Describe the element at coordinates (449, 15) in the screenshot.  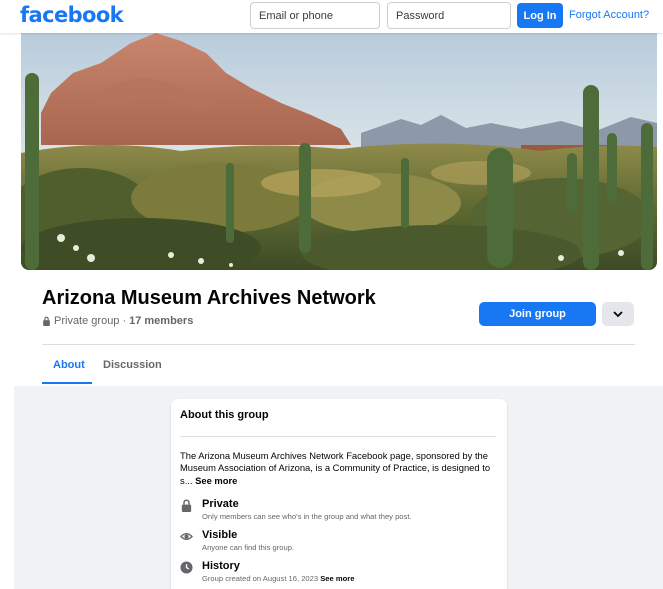
I see `password-field` at that location.